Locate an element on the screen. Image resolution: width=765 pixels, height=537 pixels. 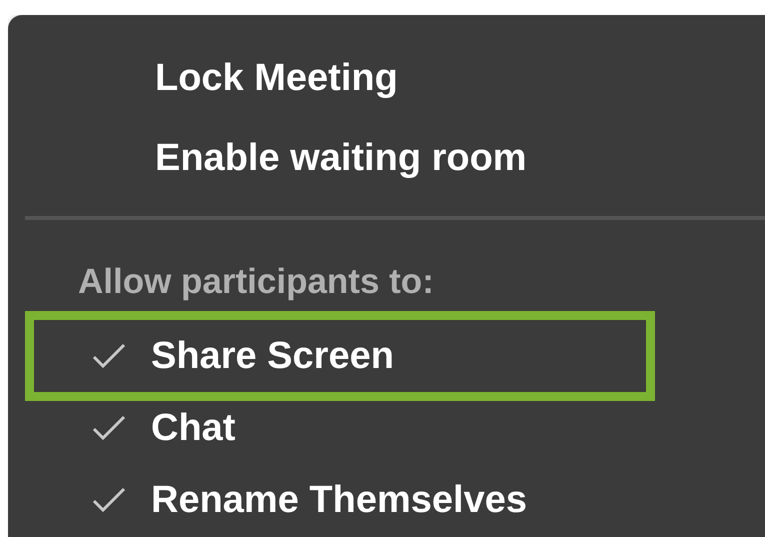
menu-item: Lock Meeting is located at coordinates (386, 78).